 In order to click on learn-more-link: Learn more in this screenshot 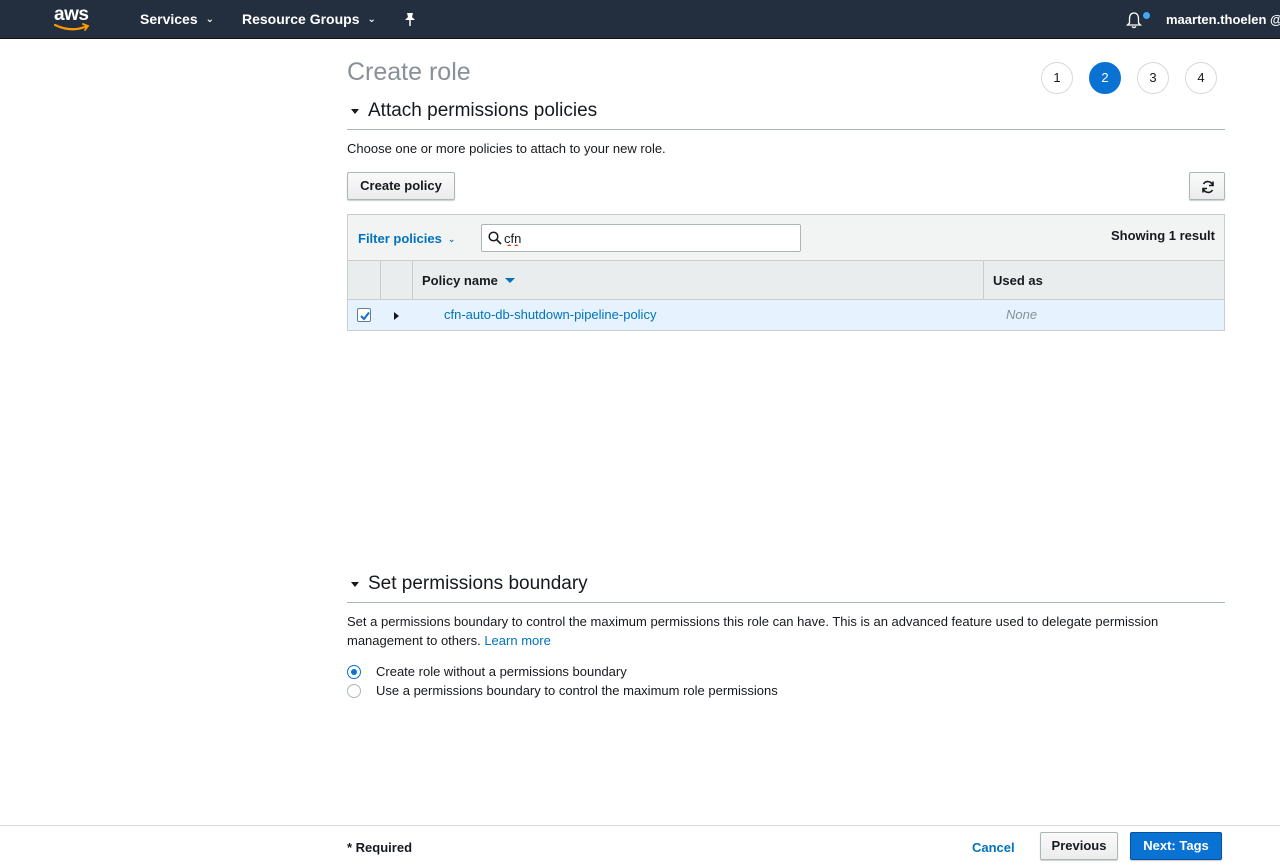, I will do `click(517, 640)`.